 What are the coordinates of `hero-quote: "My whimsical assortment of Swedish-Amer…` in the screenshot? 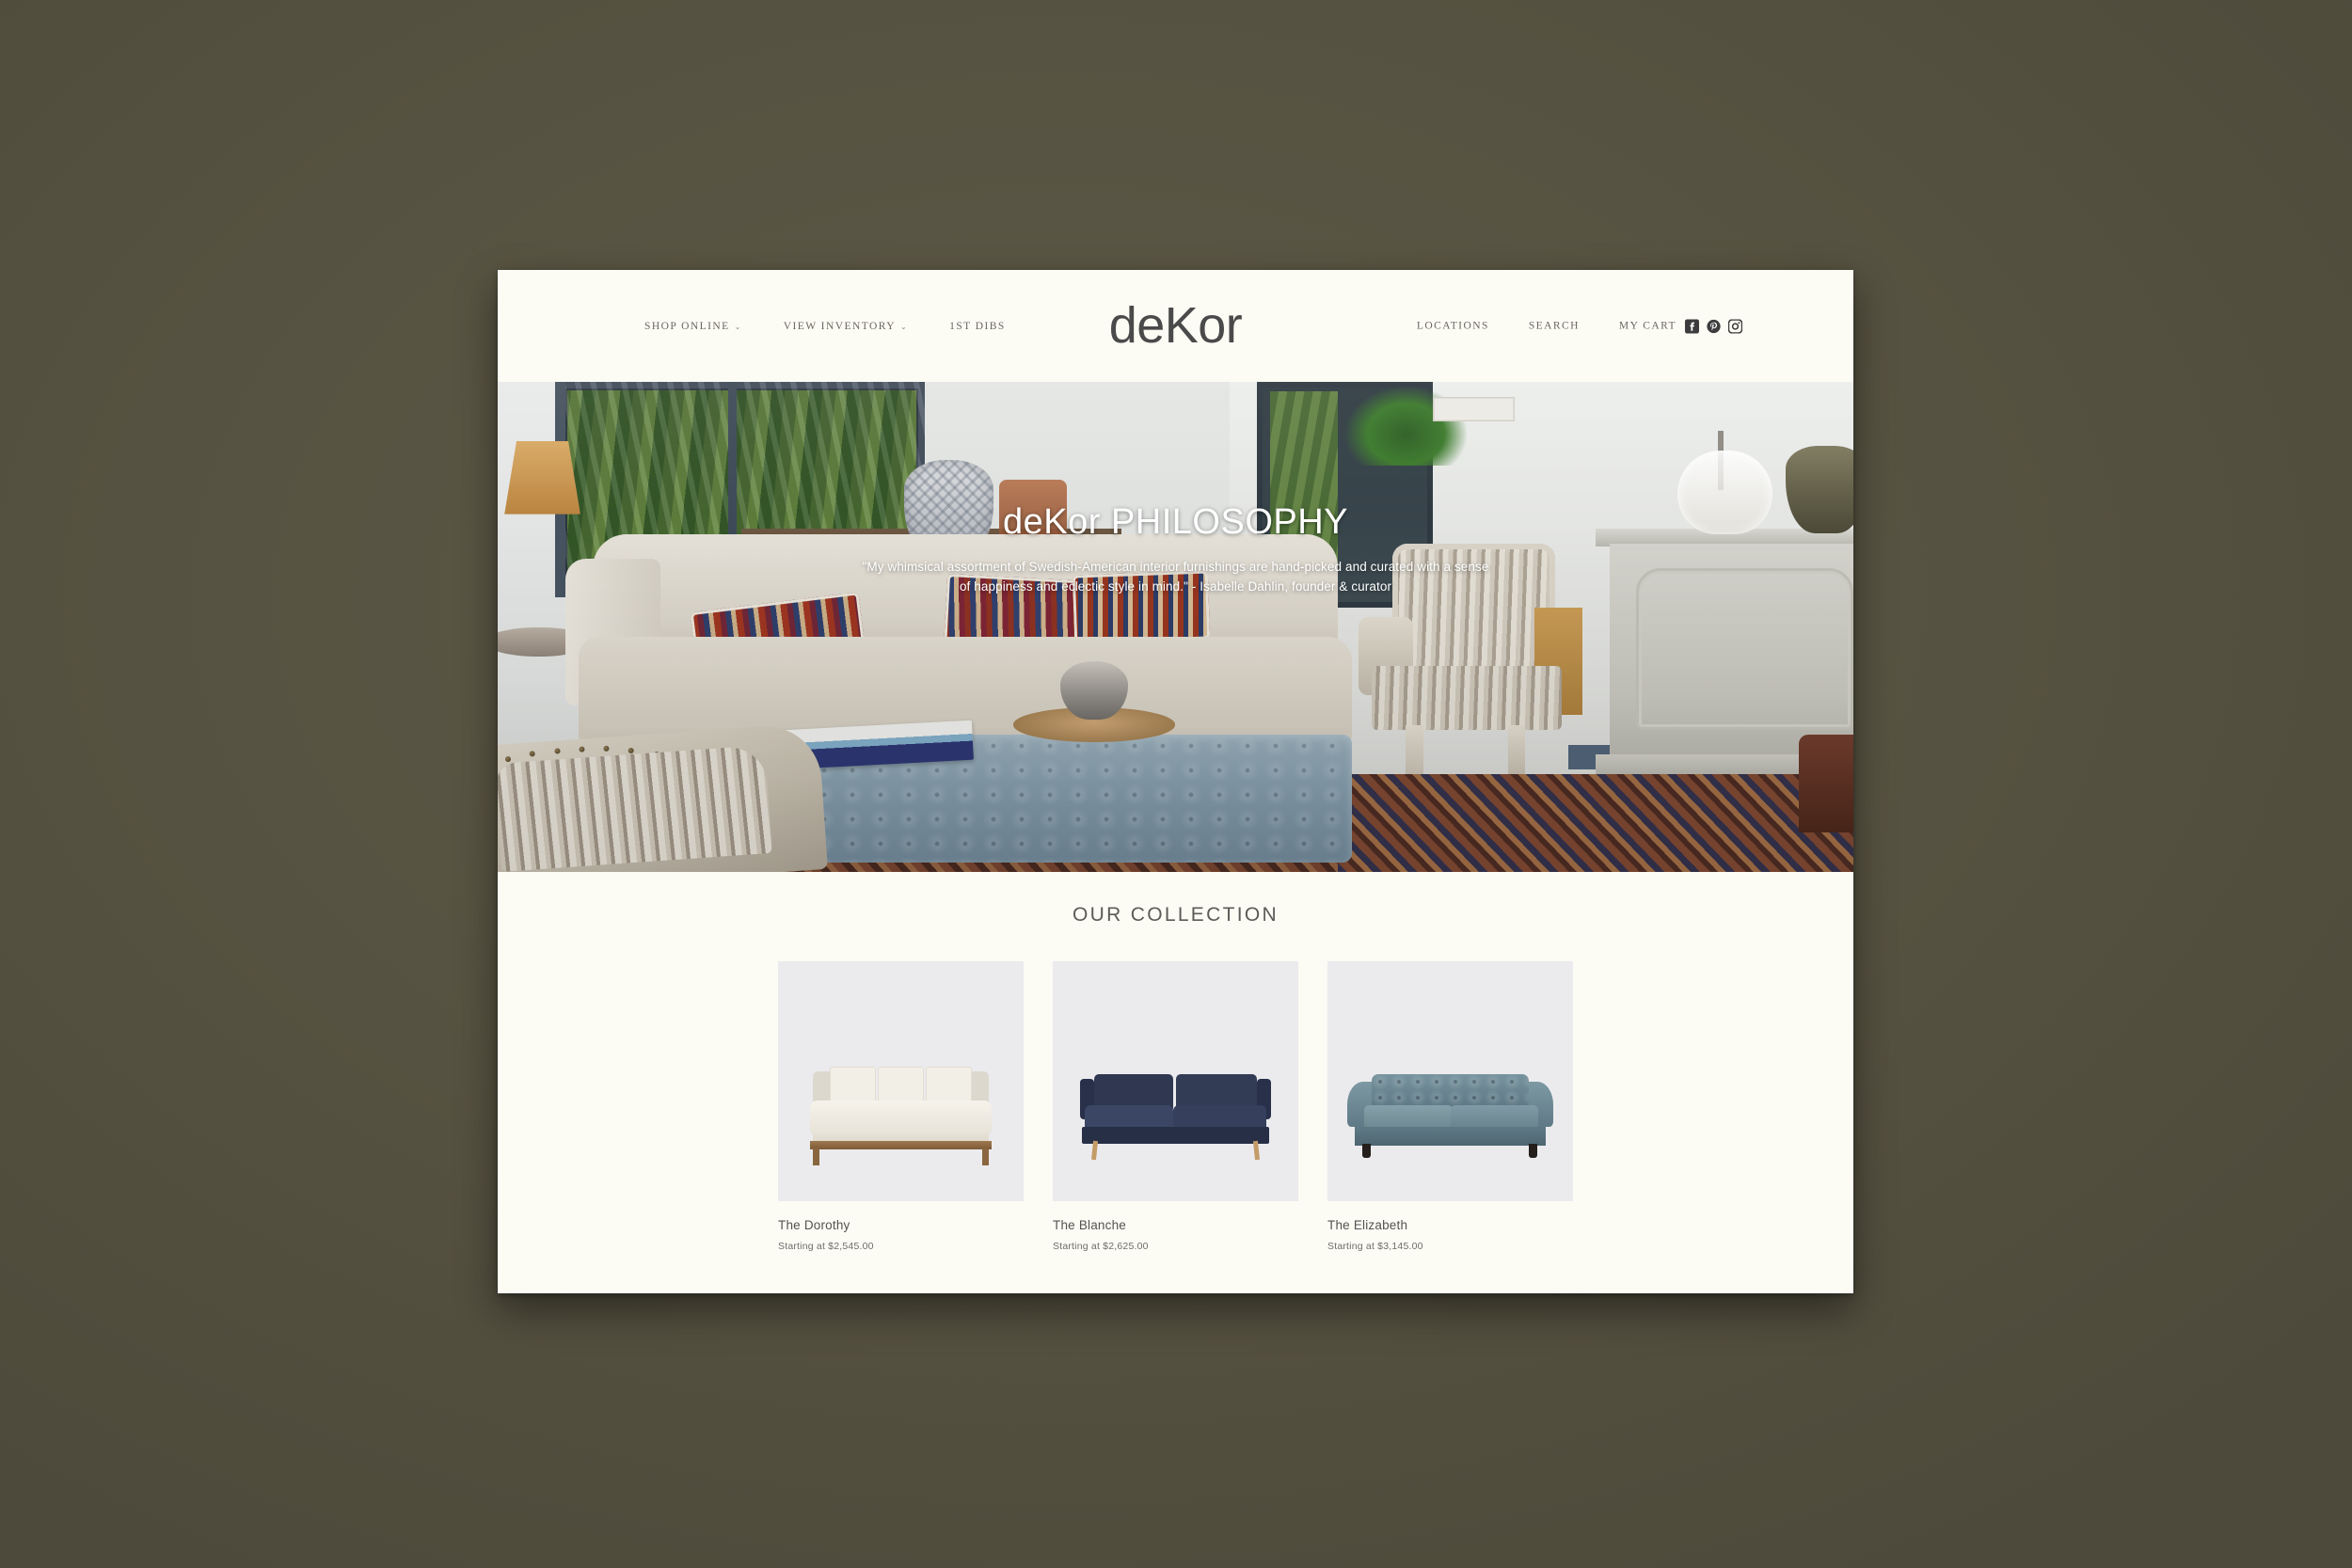 It's located at (1175, 578).